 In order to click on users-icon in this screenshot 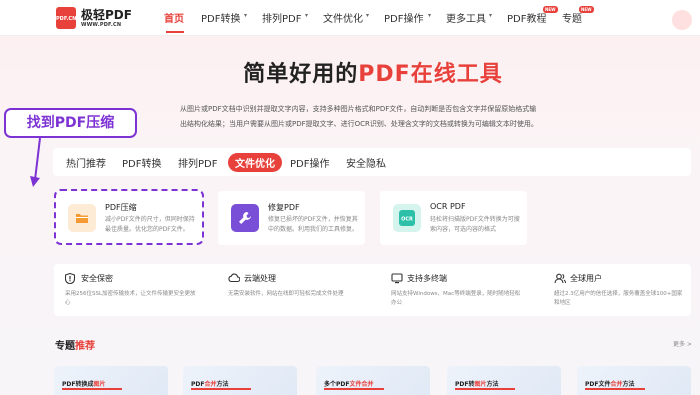, I will do `click(560, 280)`.